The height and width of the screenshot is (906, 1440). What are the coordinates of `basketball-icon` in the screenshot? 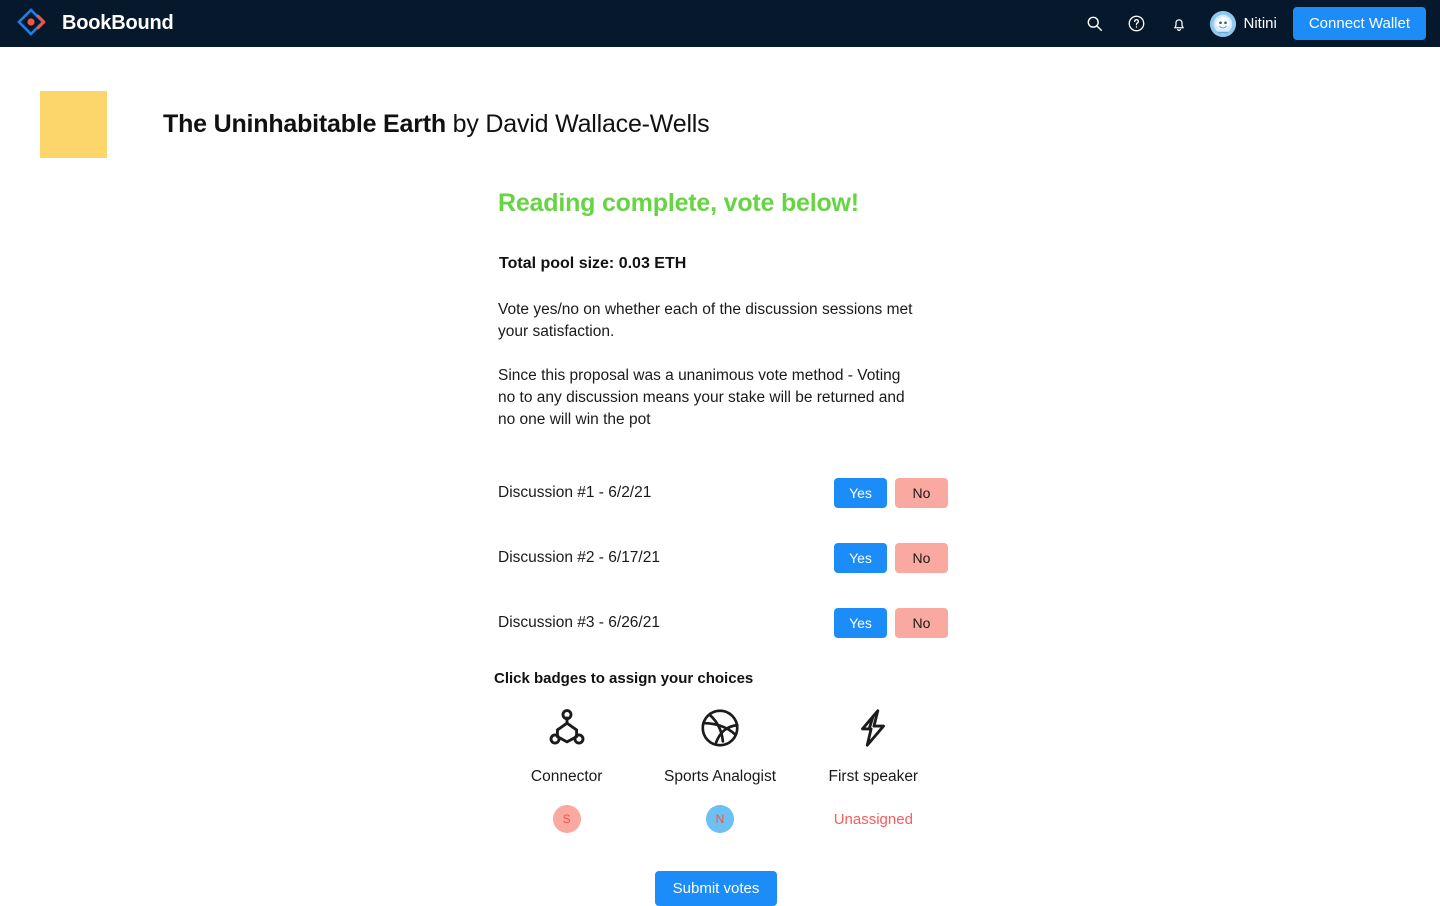 It's located at (720, 728).